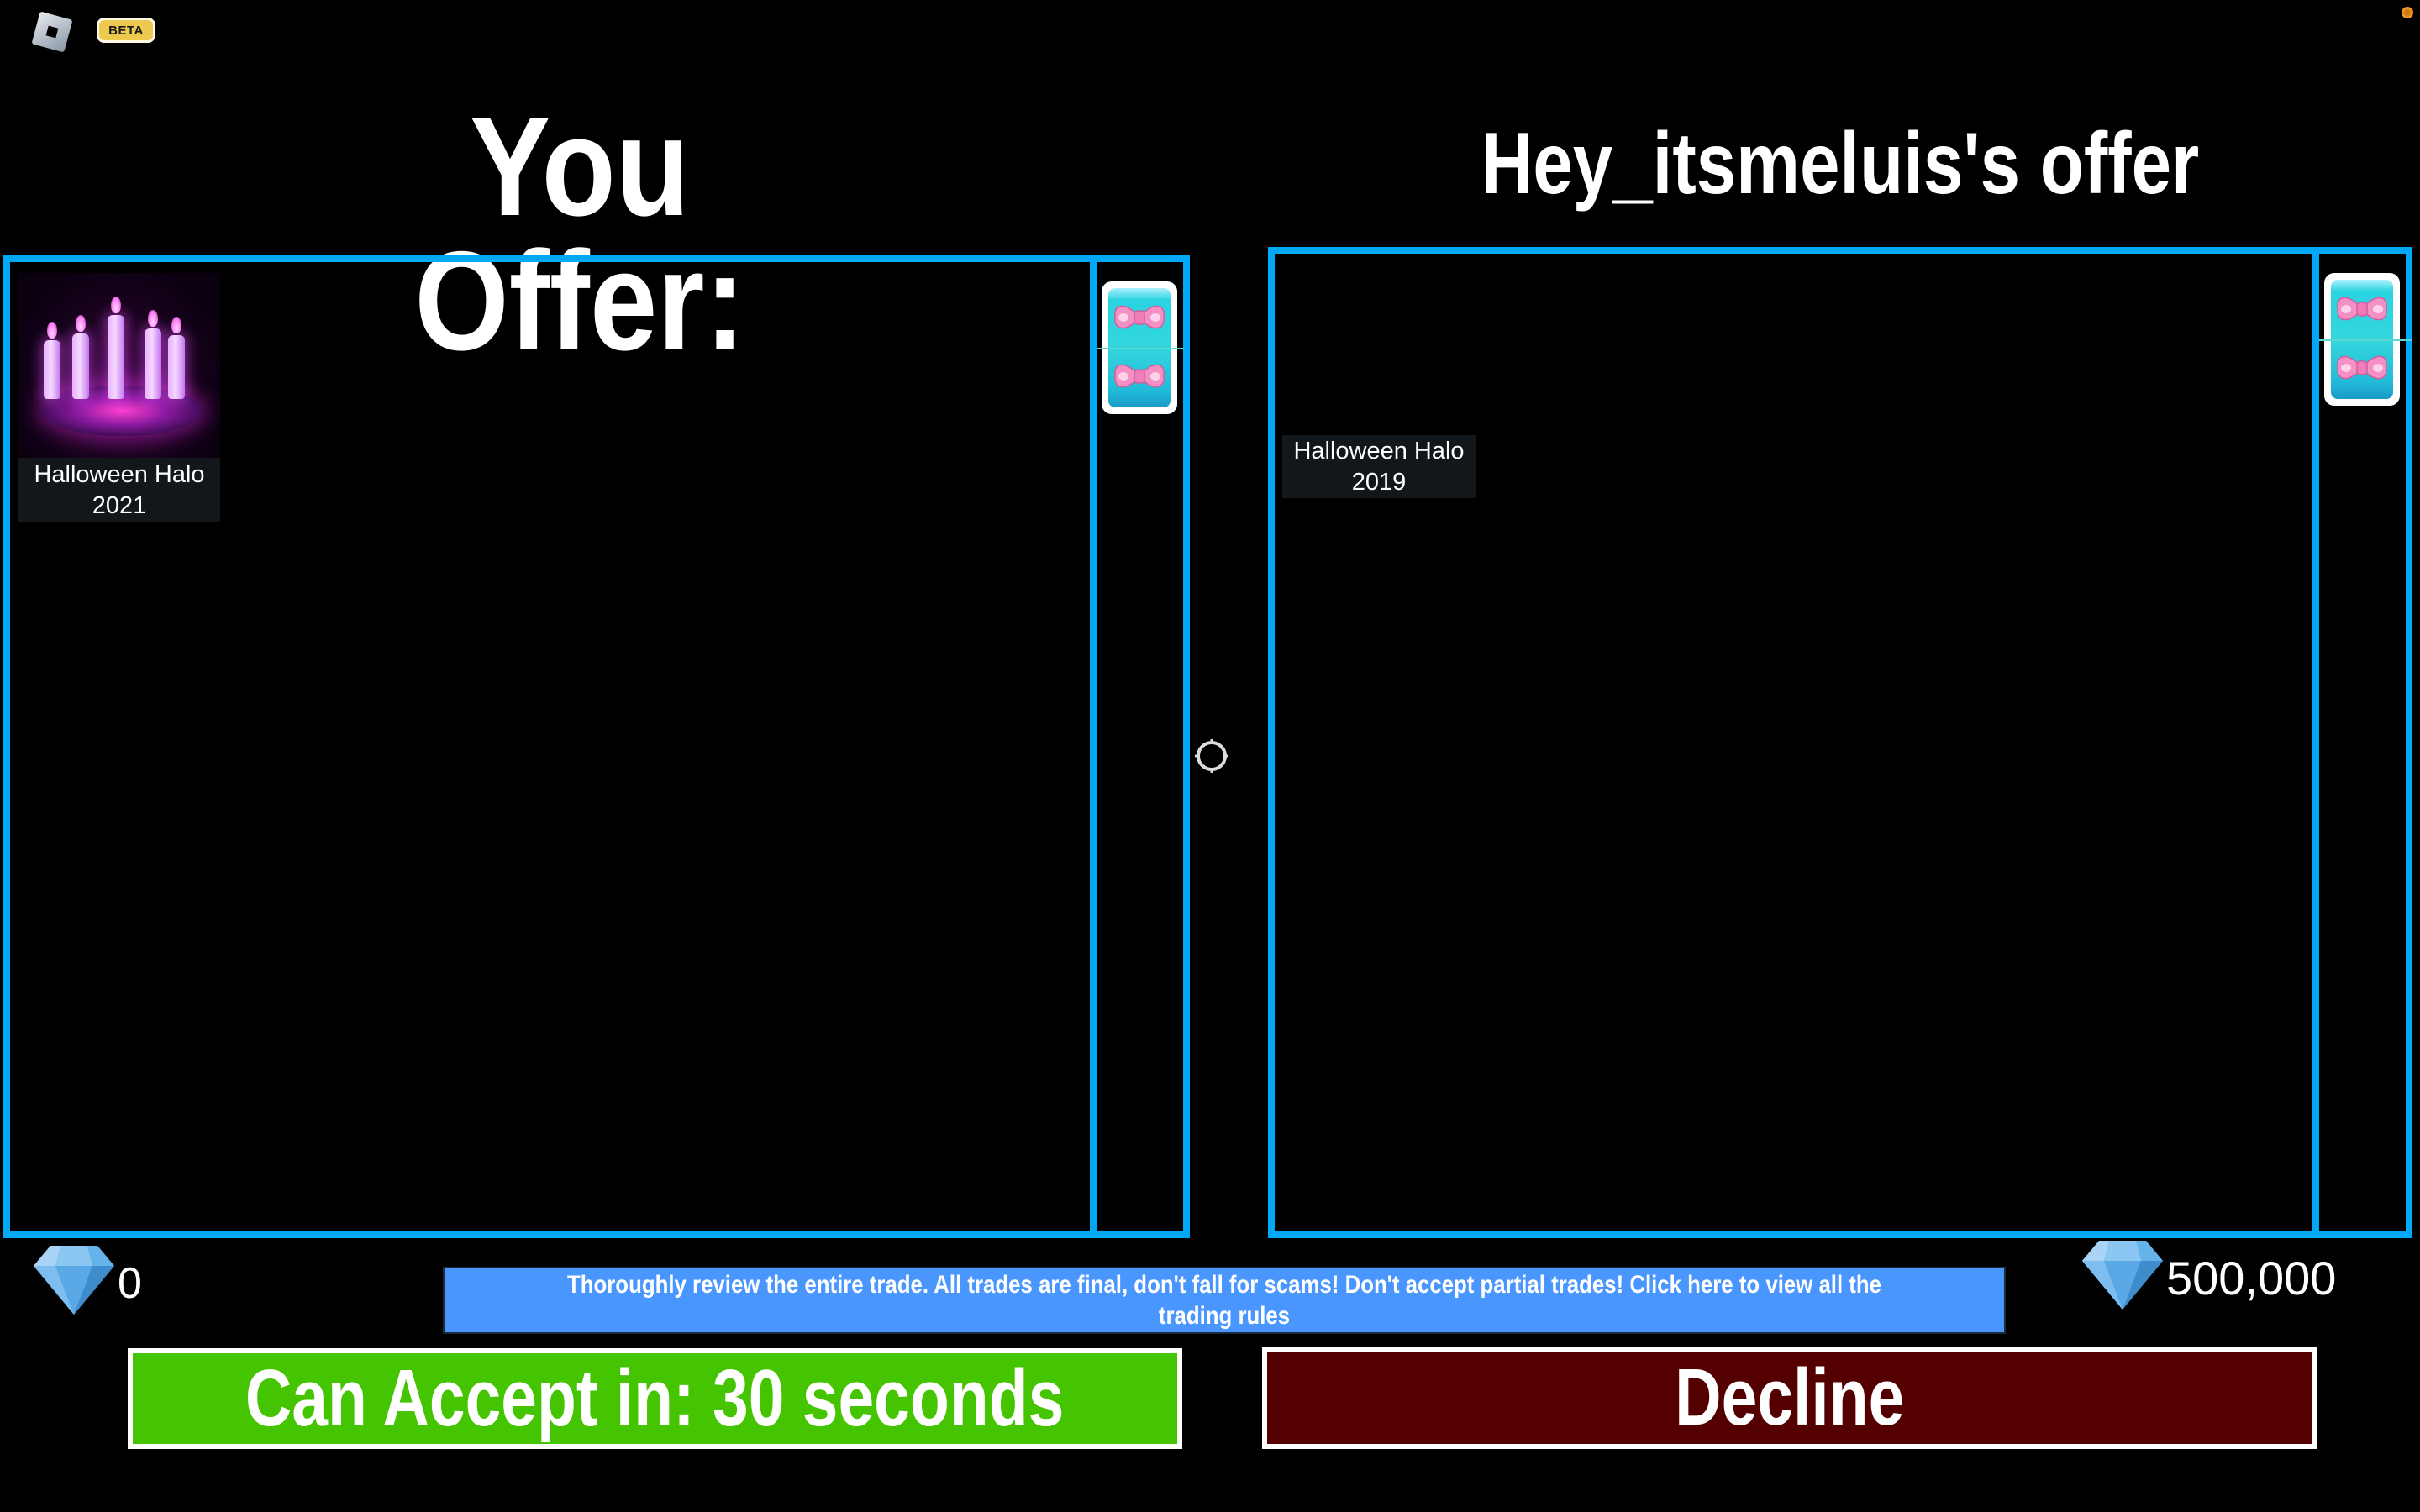  I want to click on their-item-label: Halloween Halo 2019, so click(1379, 466).